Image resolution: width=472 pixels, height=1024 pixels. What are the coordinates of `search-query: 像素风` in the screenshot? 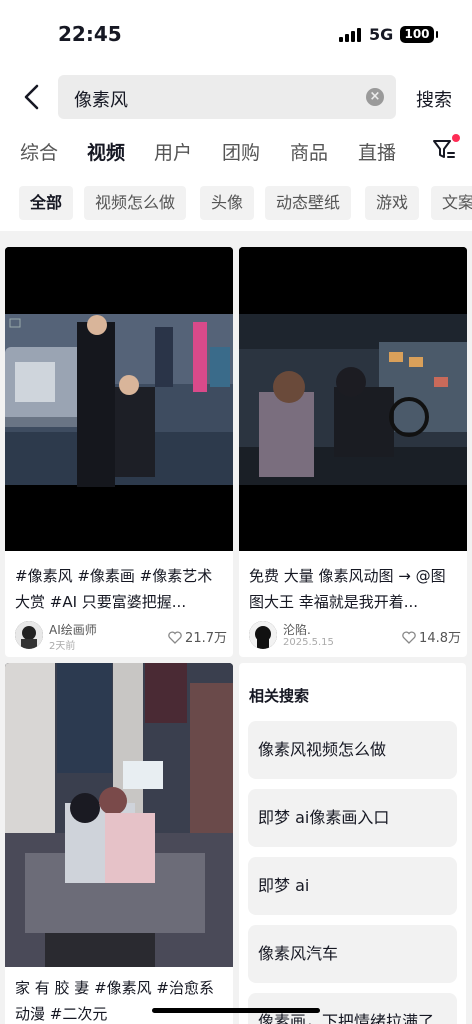 It's located at (101, 99).